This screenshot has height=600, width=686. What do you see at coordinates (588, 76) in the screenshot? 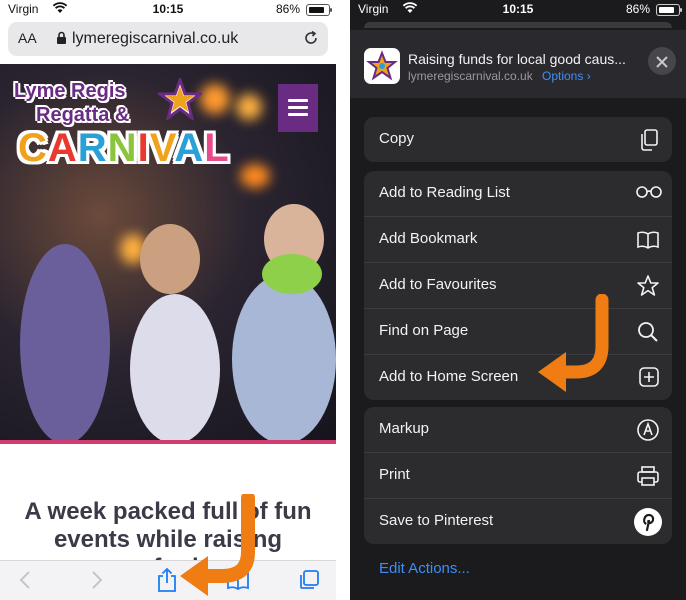
I see `chevron-right-icon: ›` at bounding box center [588, 76].